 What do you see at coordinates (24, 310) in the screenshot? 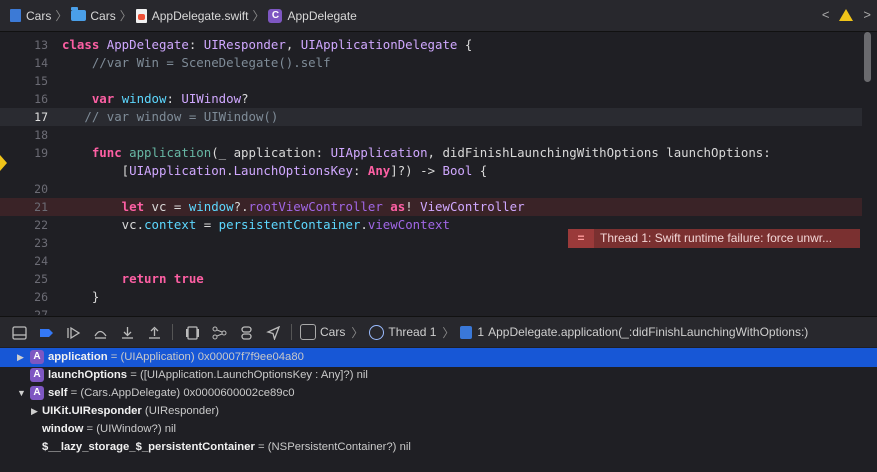
I see `line-number: 27` at bounding box center [24, 310].